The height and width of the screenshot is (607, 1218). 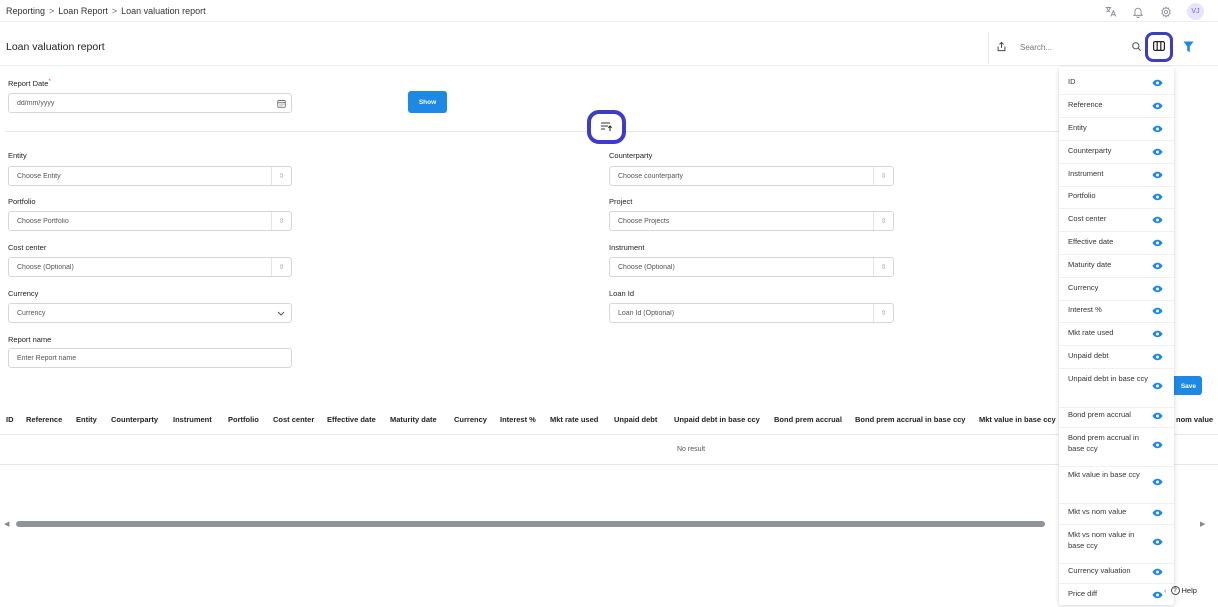 I want to click on column-toggle-item: Mkt vs nom value in base ccy, so click(x=1116, y=544).